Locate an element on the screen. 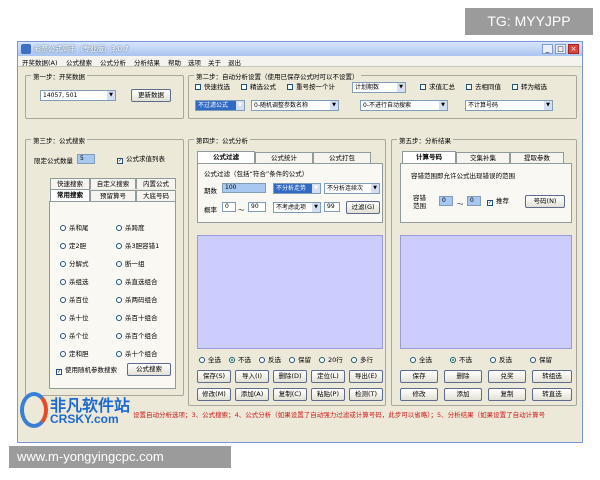 The height and width of the screenshot is (480, 600). title-bar: 彩票公式高手（专业版）3.0.7 _ □ × is located at coordinates (300, 49).